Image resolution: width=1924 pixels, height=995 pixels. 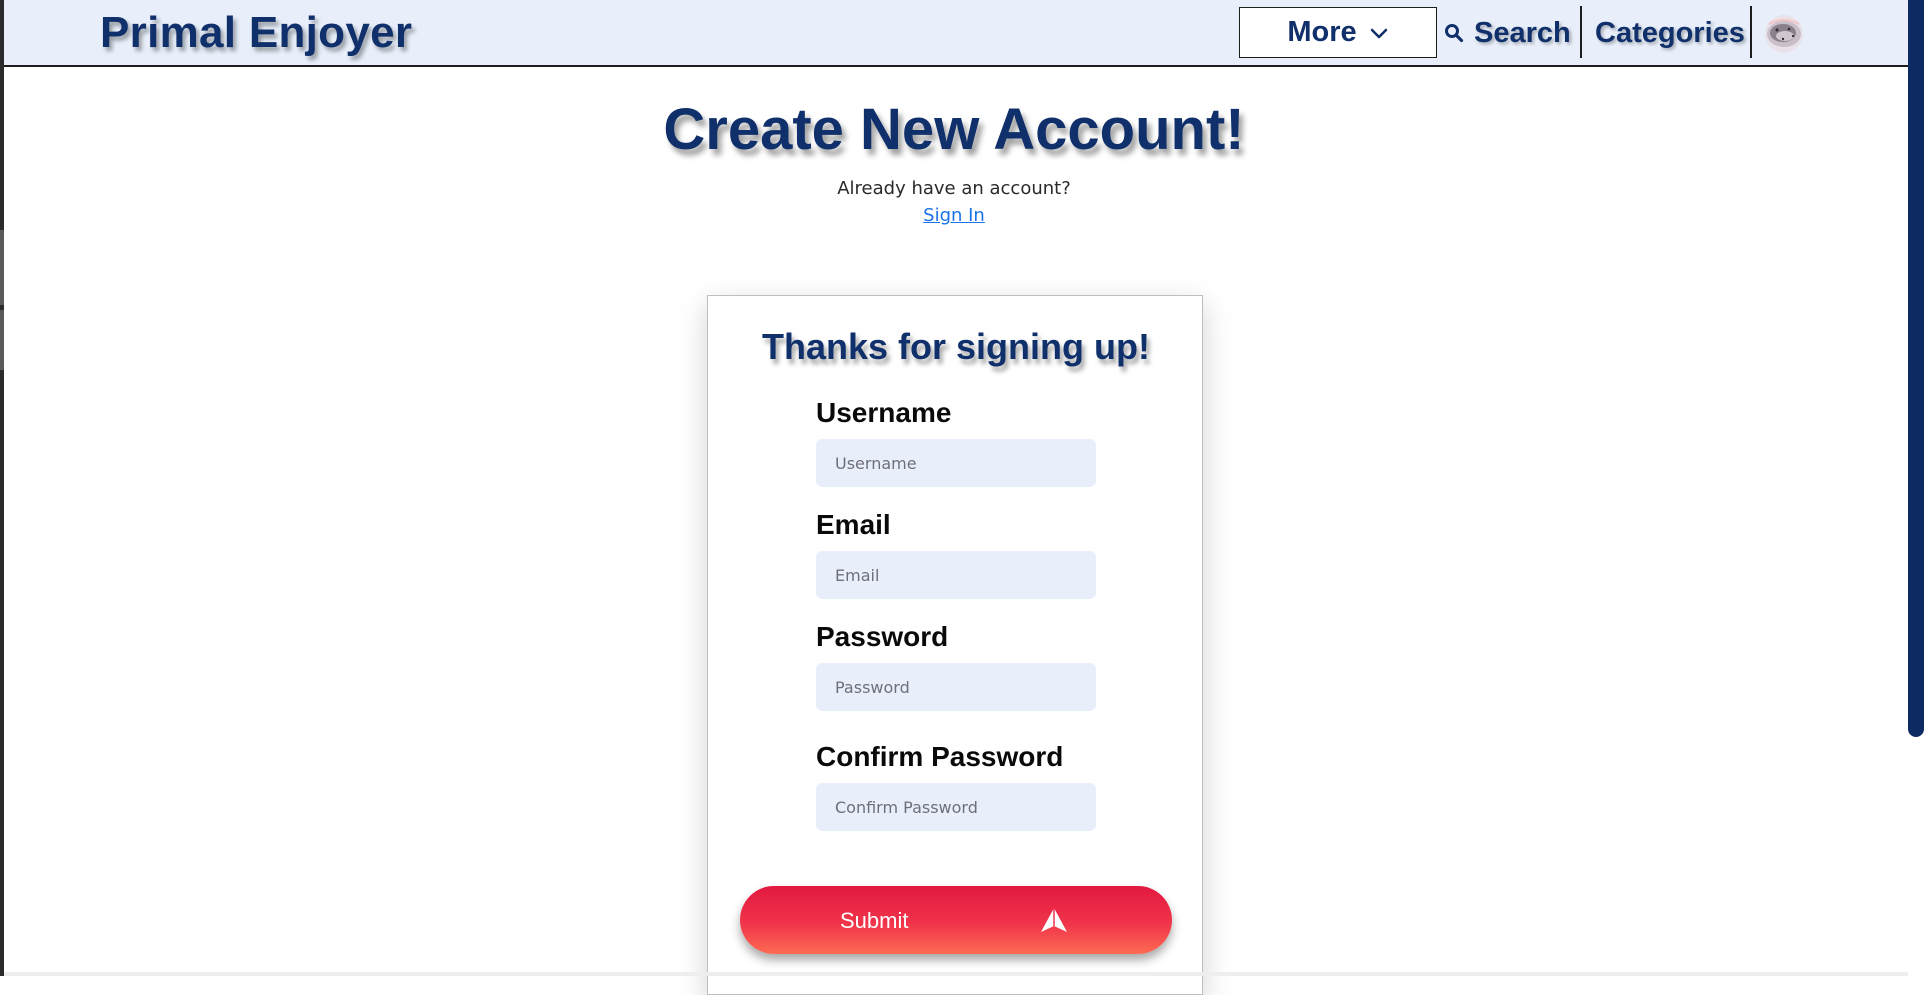 I want to click on bottom-edge, so click(x=956, y=974).